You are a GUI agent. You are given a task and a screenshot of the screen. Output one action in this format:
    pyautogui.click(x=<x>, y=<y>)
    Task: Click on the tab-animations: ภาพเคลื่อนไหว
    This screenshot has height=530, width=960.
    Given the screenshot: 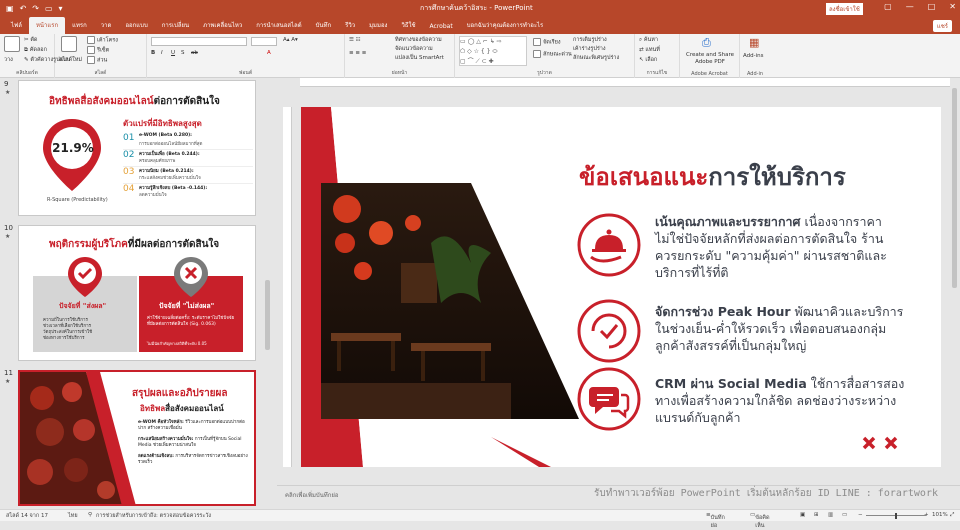 What is the action you would take?
    pyautogui.click(x=222, y=27)
    